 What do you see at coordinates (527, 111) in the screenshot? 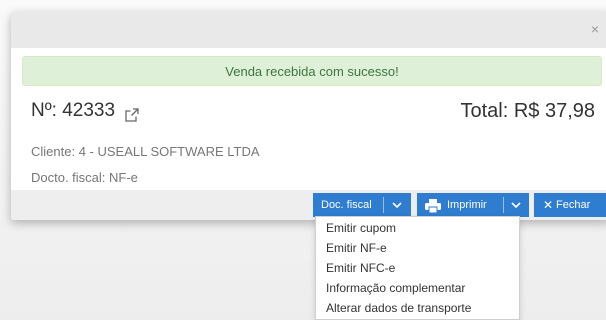
I see `total-amount: Total: R$ 37,98` at bounding box center [527, 111].